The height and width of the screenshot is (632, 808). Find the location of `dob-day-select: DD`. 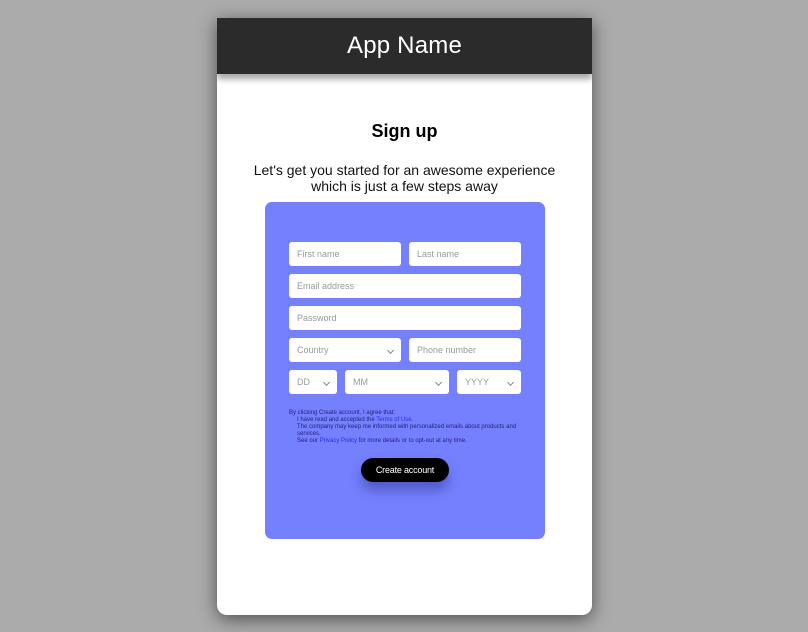

dob-day-select: DD is located at coordinates (313, 382).